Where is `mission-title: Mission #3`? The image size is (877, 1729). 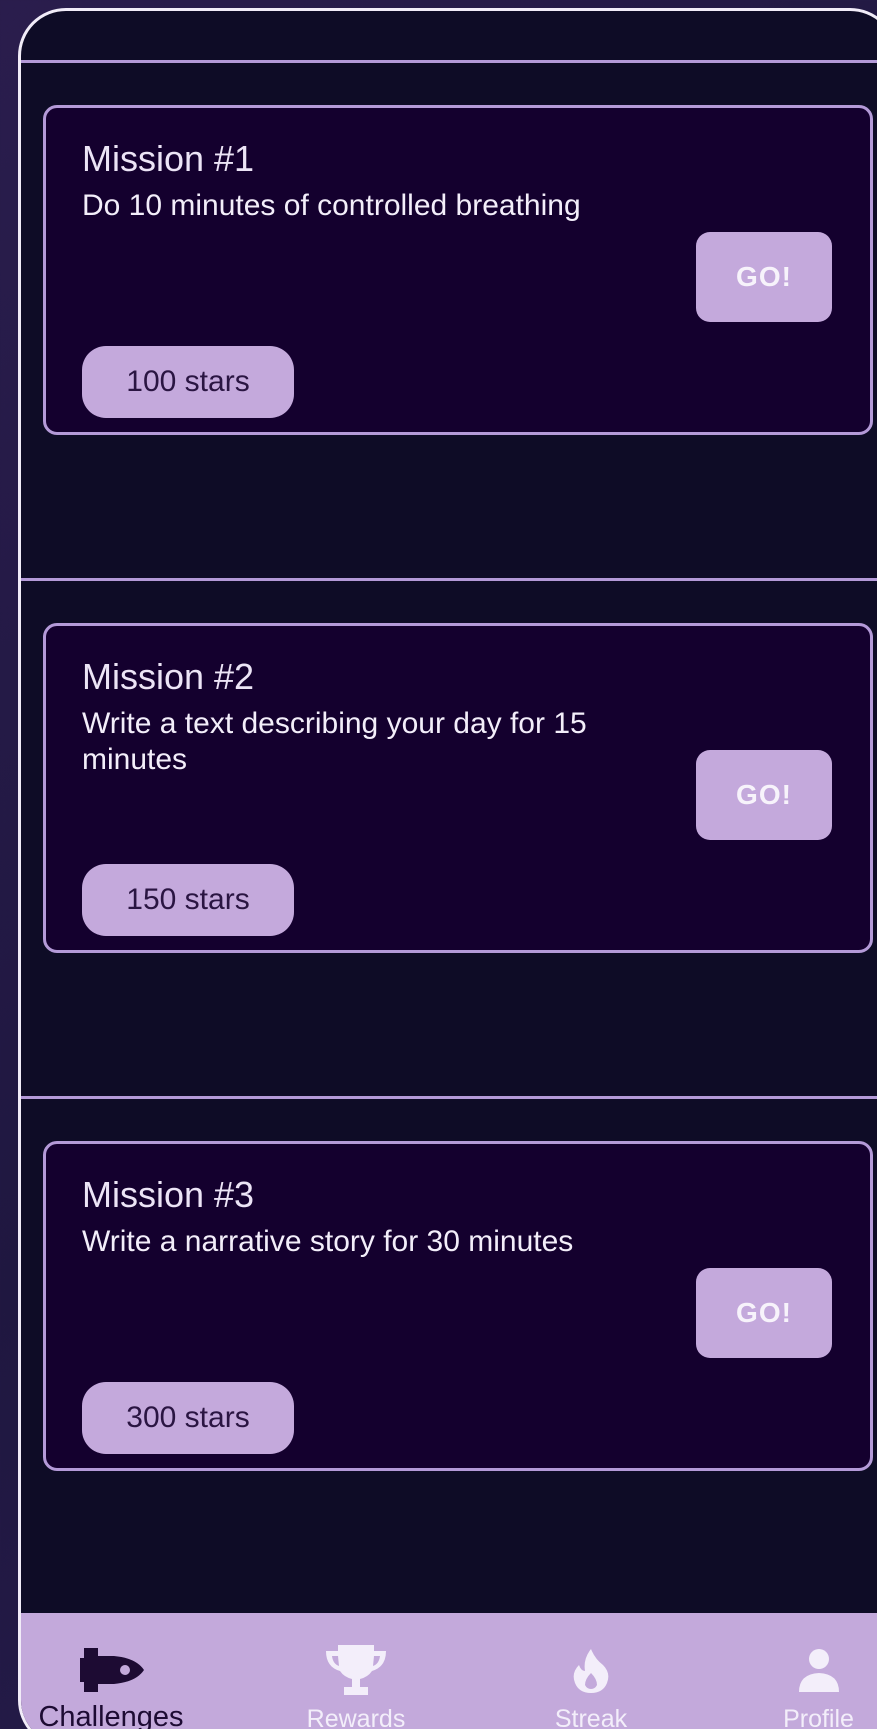 mission-title: Mission #3 is located at coordinates (168, 1194).